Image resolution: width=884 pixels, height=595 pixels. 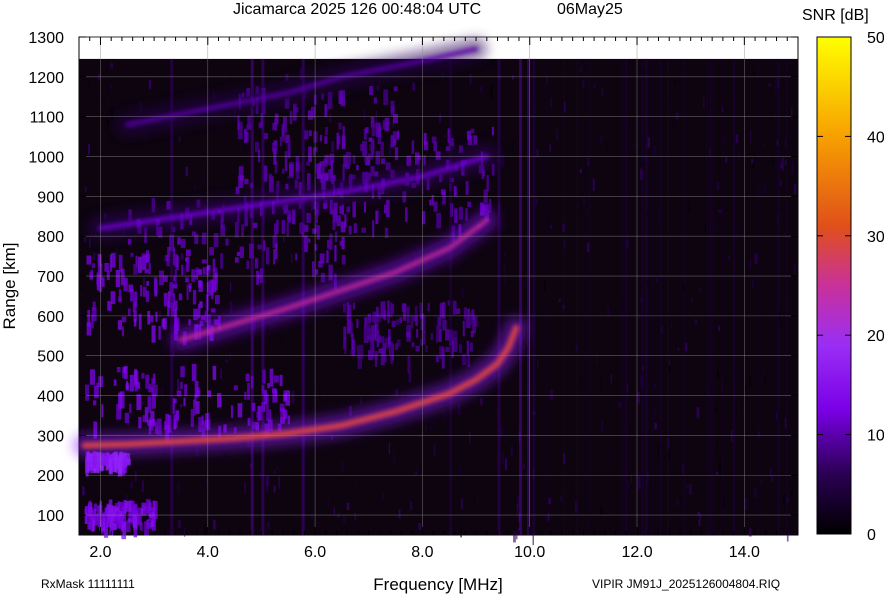 What do you see at coordinates (208, 552) in the screenshot?
I see `x-tick-label: 4.0` at bounding box center [208, 552].